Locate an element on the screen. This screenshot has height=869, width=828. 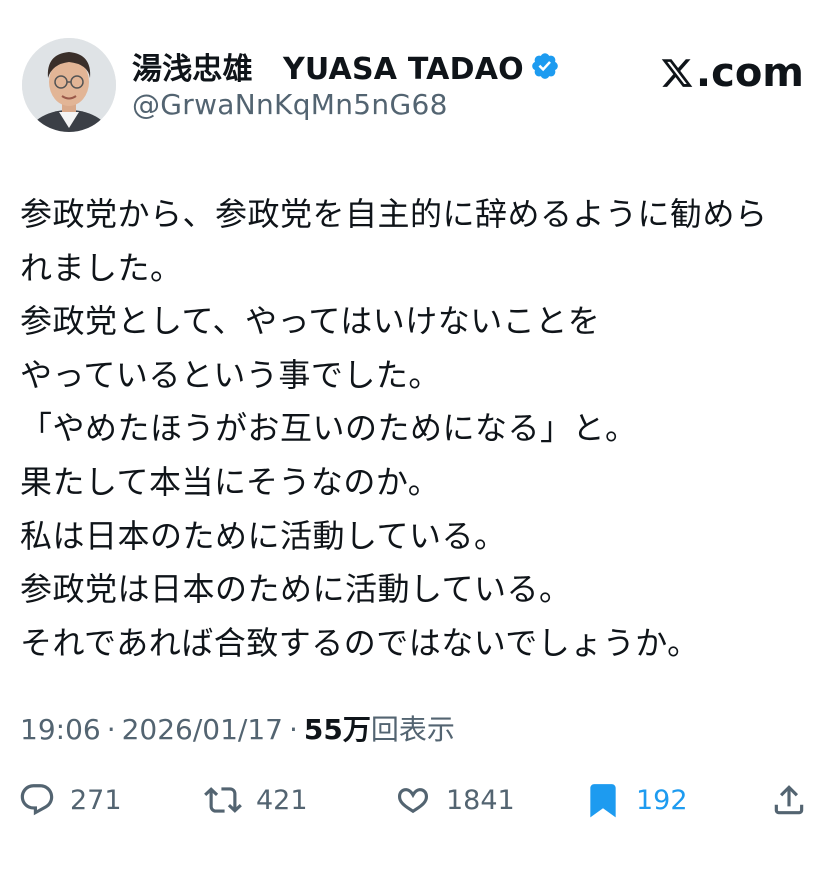
post-line: 参政党から、参政党を自主的に辞めるように勧めら is located at coordinates (394, 214).